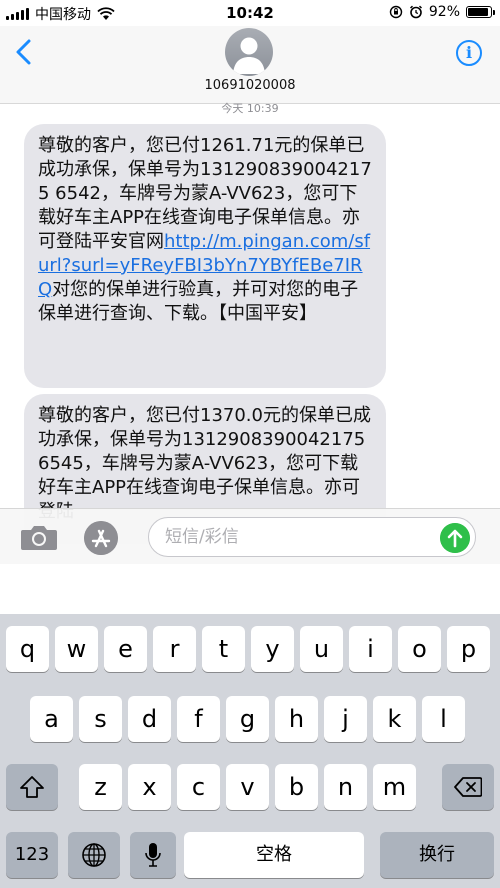 The width and height of the screenshot is (500, 888). I want to click on numbers-key: 123, so click(32, 855).